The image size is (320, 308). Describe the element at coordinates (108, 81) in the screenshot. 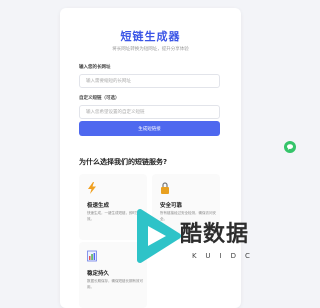

I see `long-url-placeholder: 输入需要缩短的长网址` at that location.